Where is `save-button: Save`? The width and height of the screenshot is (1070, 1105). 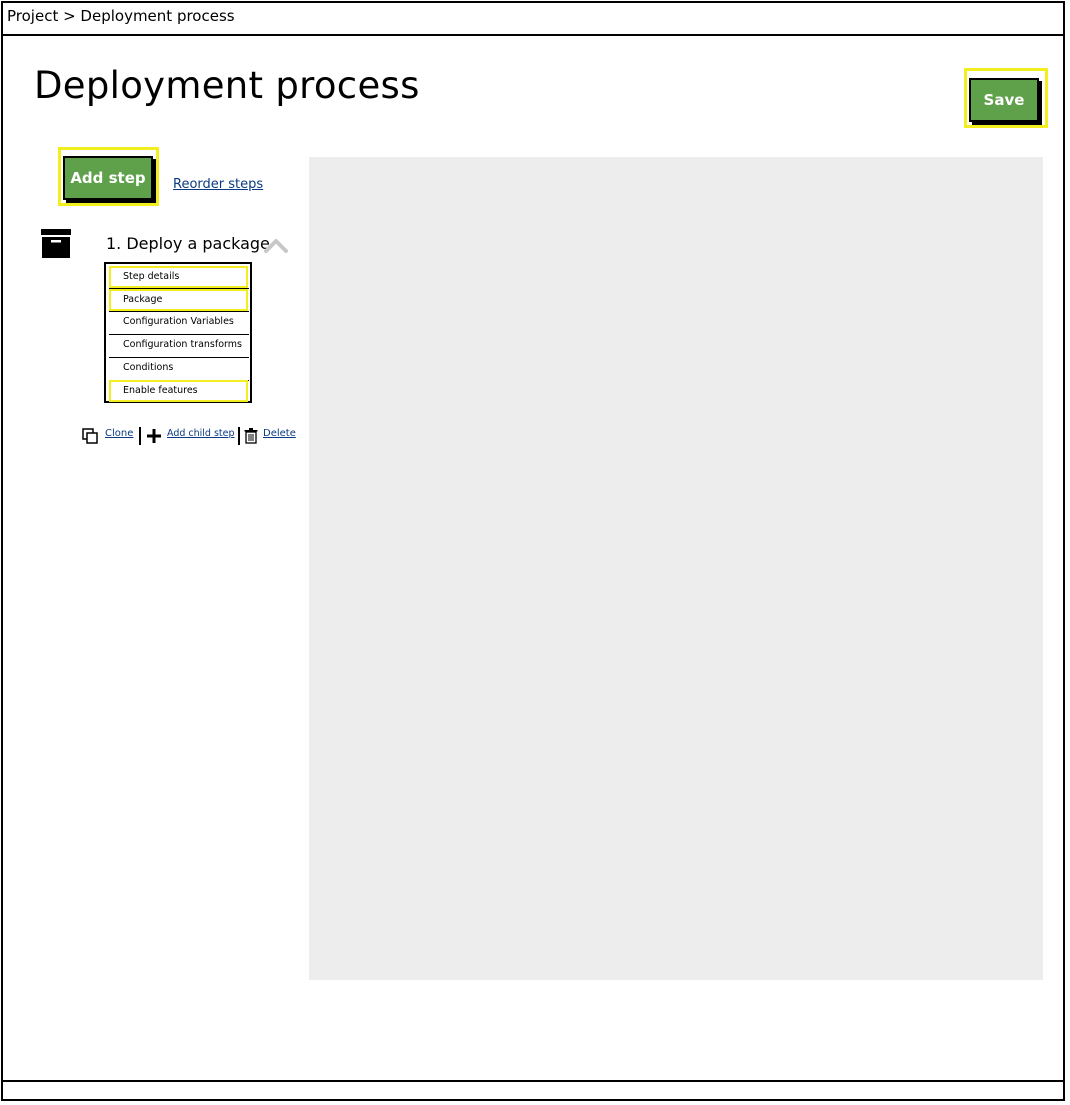
save-button: Save is located at coordinates (1004, 100).